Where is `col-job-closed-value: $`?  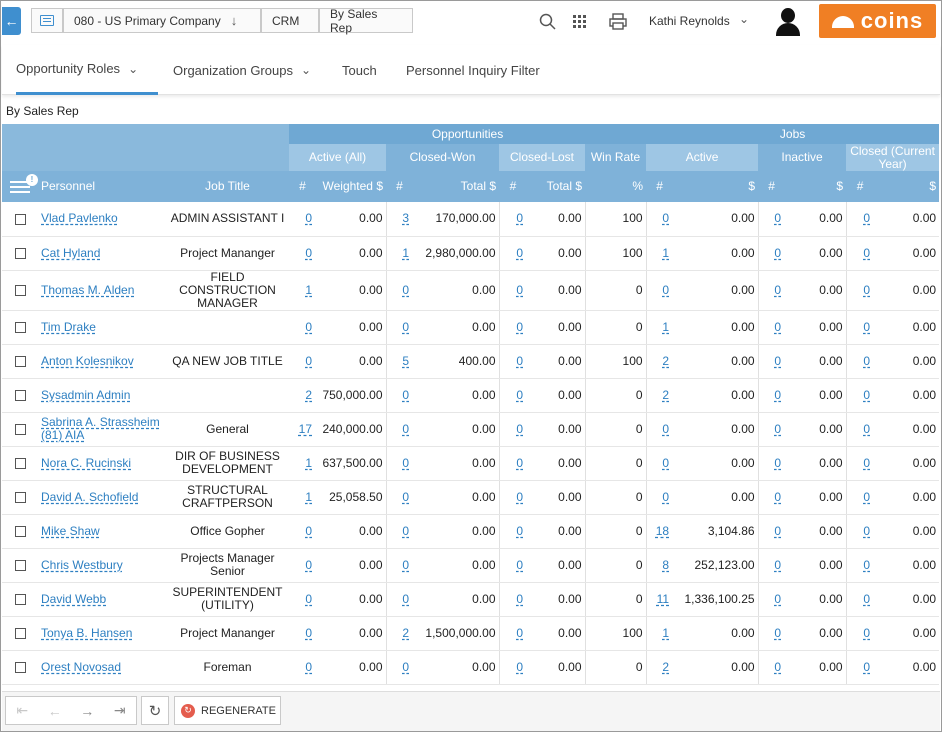 col-job-closed-value: $ is located at coordinates (907, 186).